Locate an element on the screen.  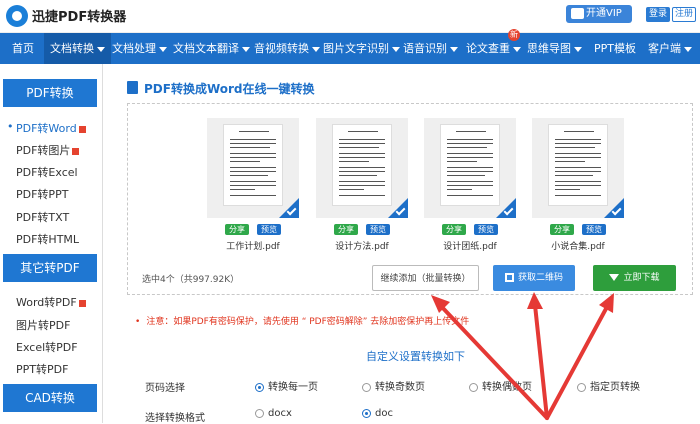
sidebar-item-pdf-to-word: PDF转Word is located at coordinates (46, 128).